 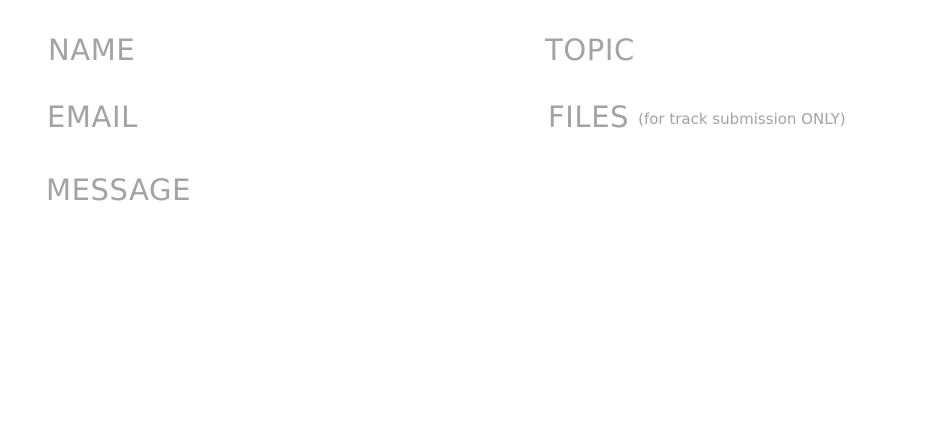 I want to click on topic-input, so click(x=725, y=50).